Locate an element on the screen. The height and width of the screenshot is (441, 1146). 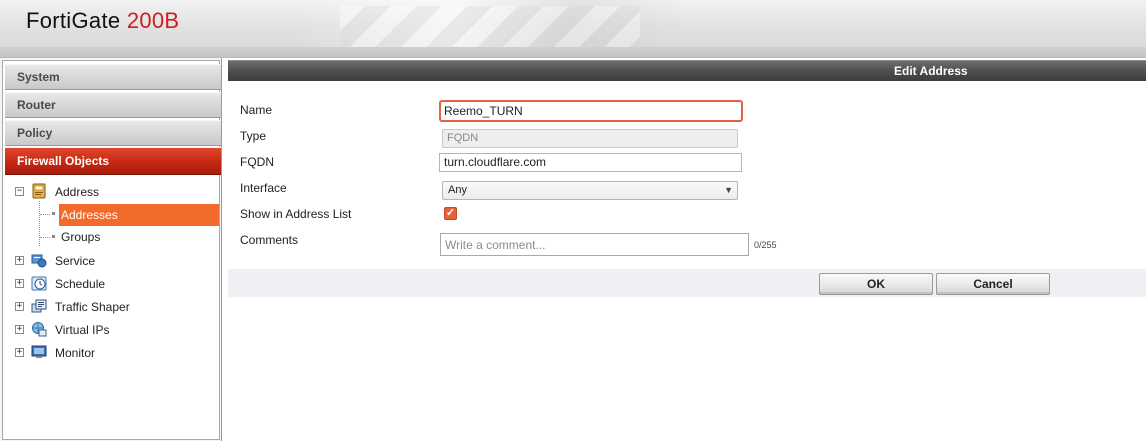
ok-button: OK is located at coordinates (876, 284).